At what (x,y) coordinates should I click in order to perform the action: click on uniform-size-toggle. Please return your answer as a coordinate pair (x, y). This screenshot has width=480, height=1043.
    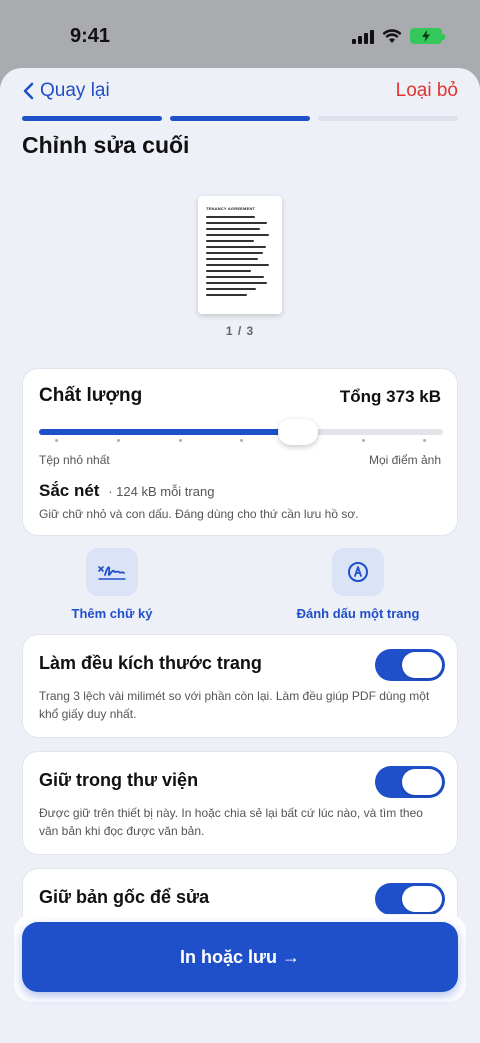
    Looking at the image, I should click on (410, 665).